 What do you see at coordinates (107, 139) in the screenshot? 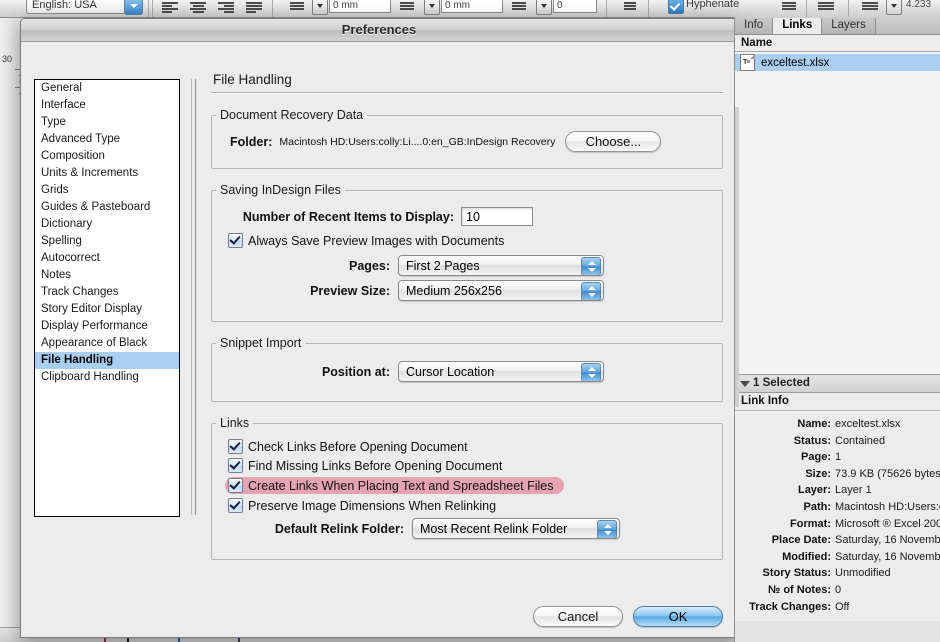
I see `sidebar-item-advanced-type: Advanced Type` at bounding box center [107, 139].